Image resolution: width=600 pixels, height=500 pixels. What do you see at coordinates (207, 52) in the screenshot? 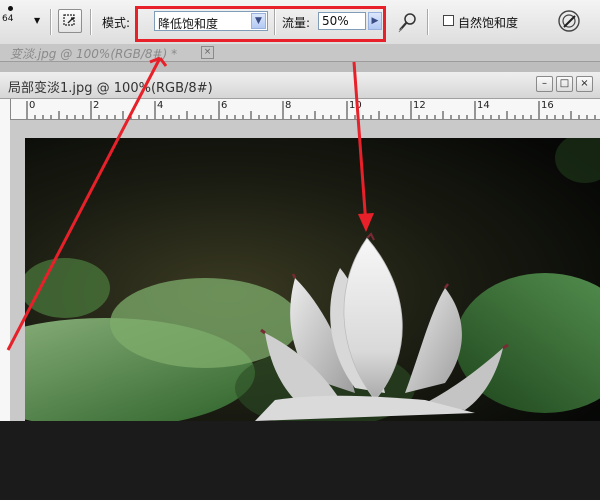
I see `close-icon: ×` at bounding box center [207, 52].